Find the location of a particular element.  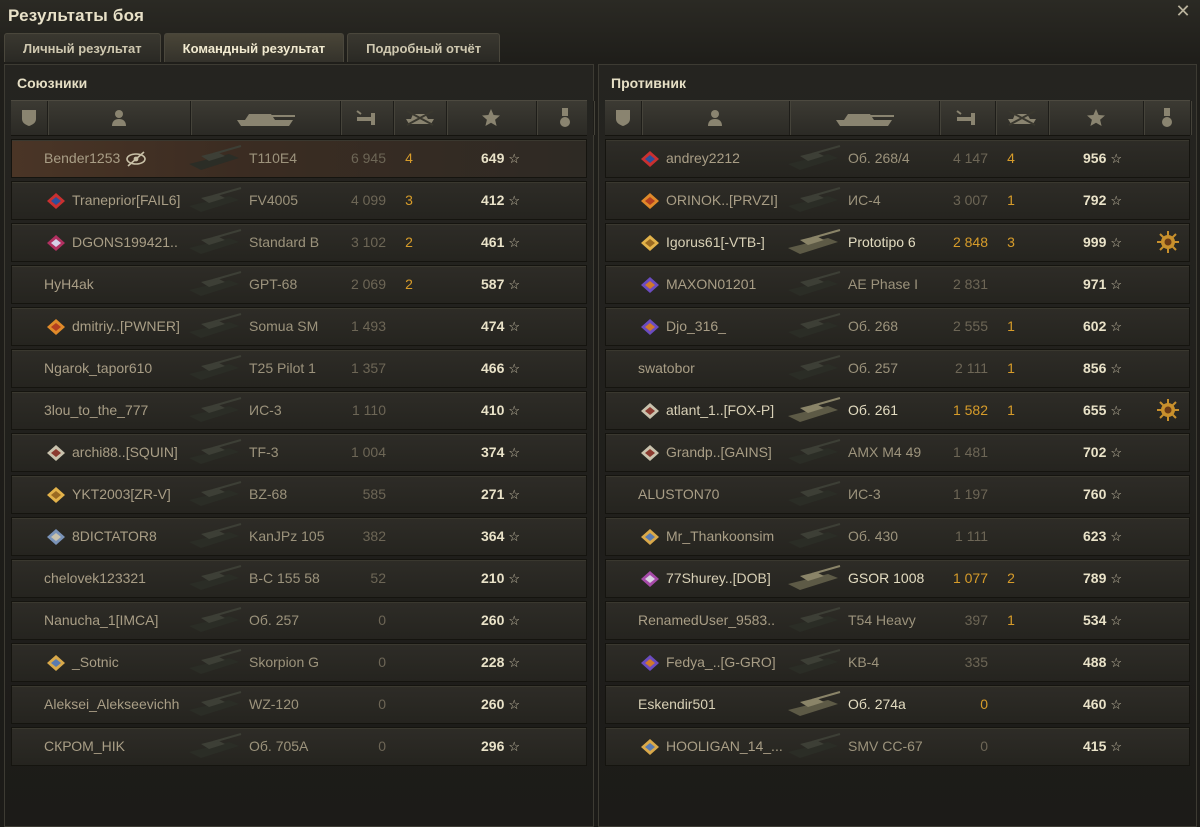

player-row: 3lou_to_the_777 ИС-3 1 110 410 ☆ is located at coordinates (299, 410).